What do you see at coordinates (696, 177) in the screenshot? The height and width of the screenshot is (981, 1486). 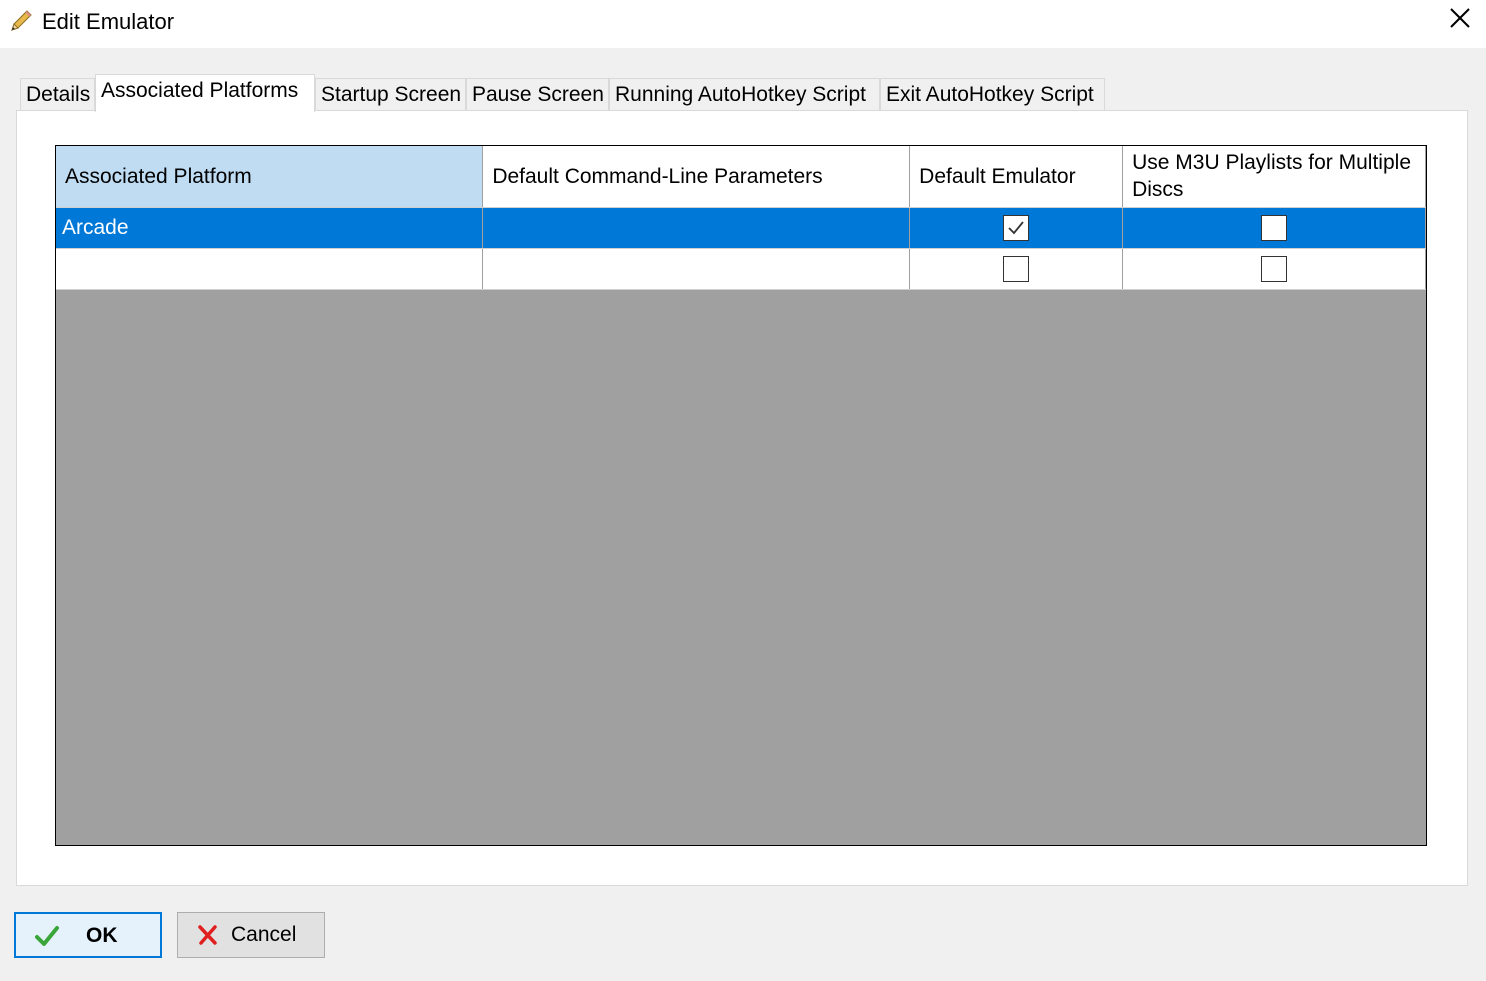 I see `column-header-default-parameters: Default Command-Line Parameters` at bounding box center [696, 177].